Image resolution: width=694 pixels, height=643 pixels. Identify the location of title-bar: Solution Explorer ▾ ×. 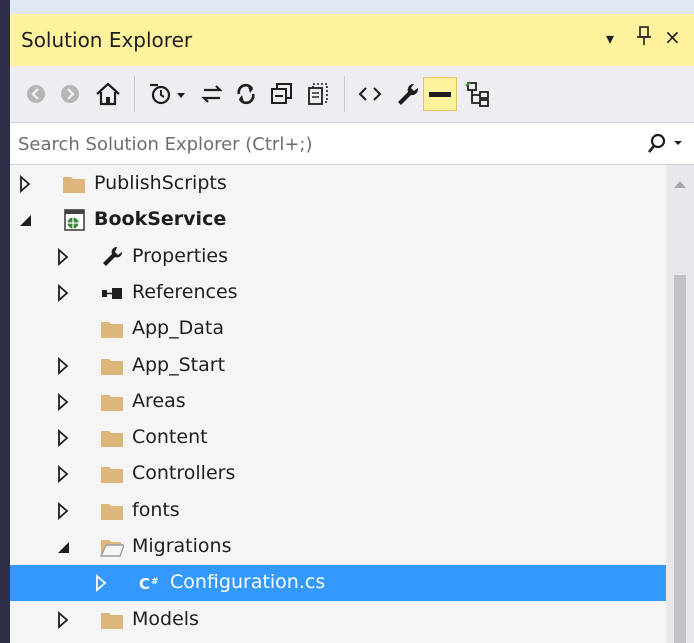
(352, 40).